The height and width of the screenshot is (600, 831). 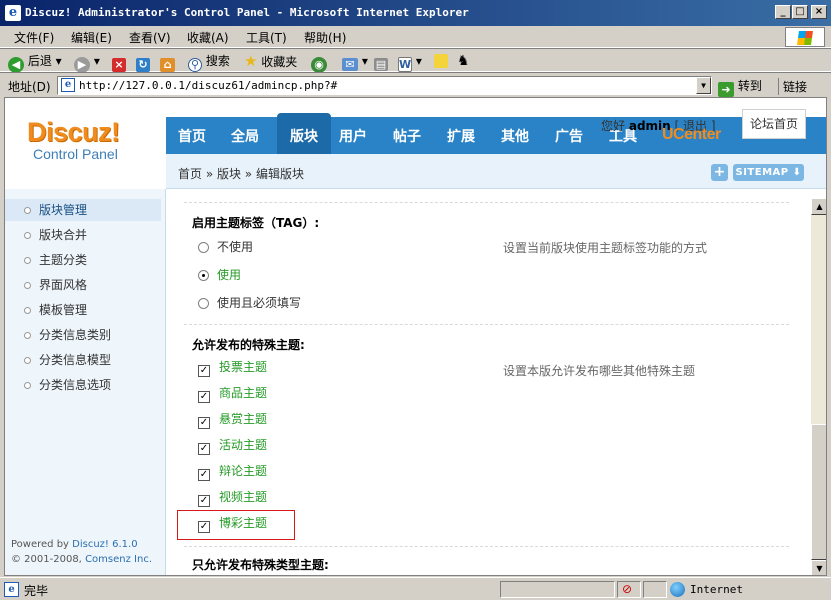 What do you see at coordinates (245, 136) in the screenshot?
I see `nav-global: 全局` at bounding box center [245, 136].